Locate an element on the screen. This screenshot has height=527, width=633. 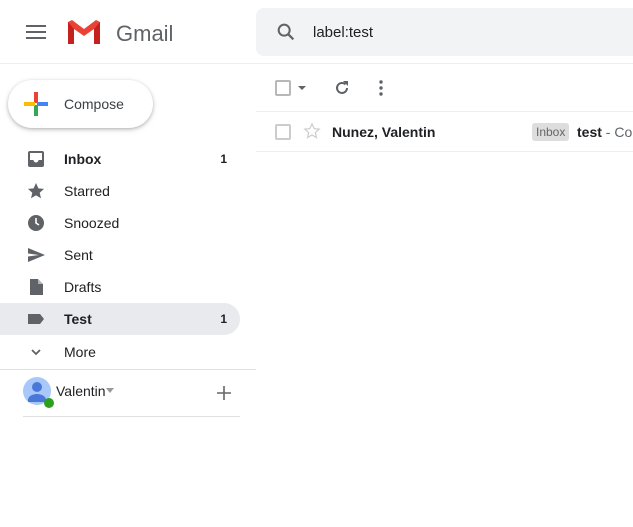
hangouts-user: Valentin is located at coordinates (81, 391).